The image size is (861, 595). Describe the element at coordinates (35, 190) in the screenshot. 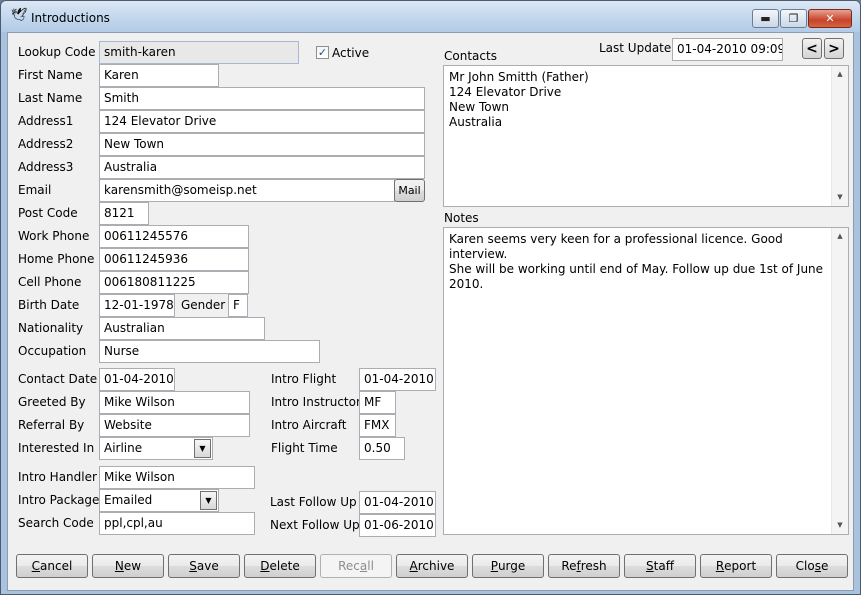

I see `email-label: Email` at that location.